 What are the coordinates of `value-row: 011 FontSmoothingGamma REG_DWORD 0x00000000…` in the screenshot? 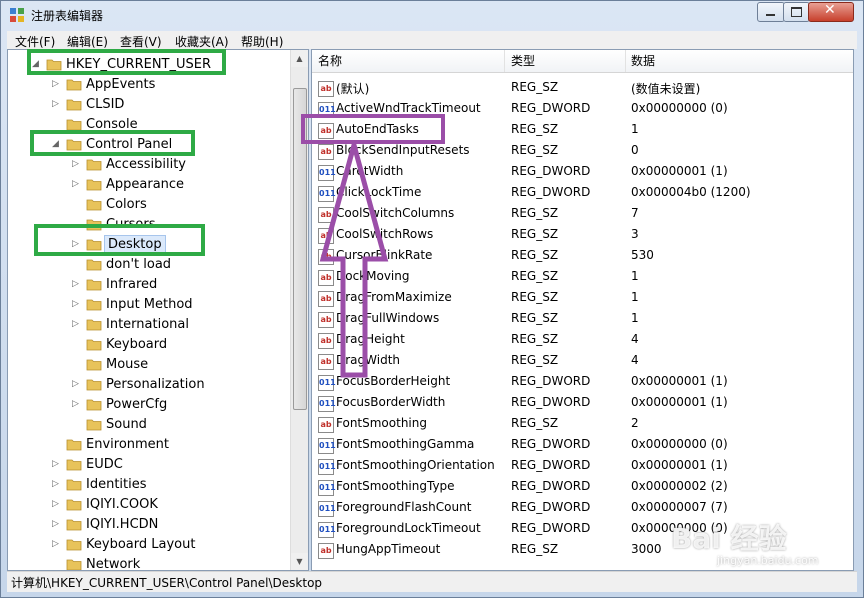 It's located at (580, 445).